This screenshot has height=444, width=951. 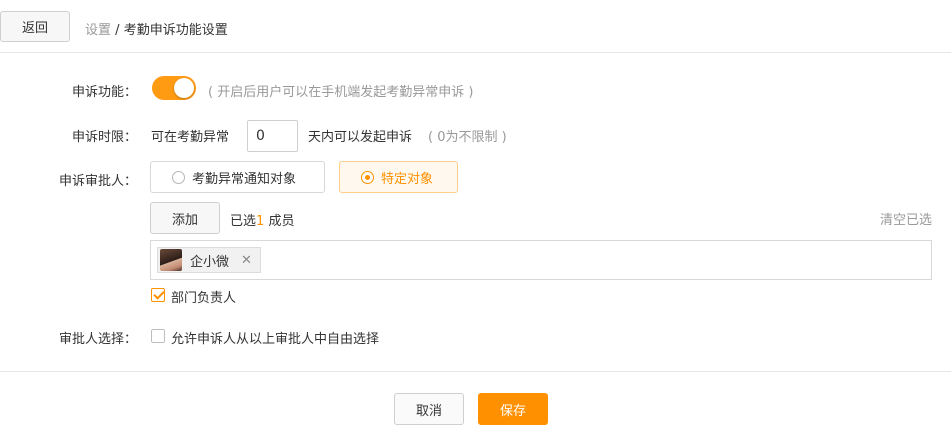 I want to click on time-limit-days-input, so click(x=272, y=136).